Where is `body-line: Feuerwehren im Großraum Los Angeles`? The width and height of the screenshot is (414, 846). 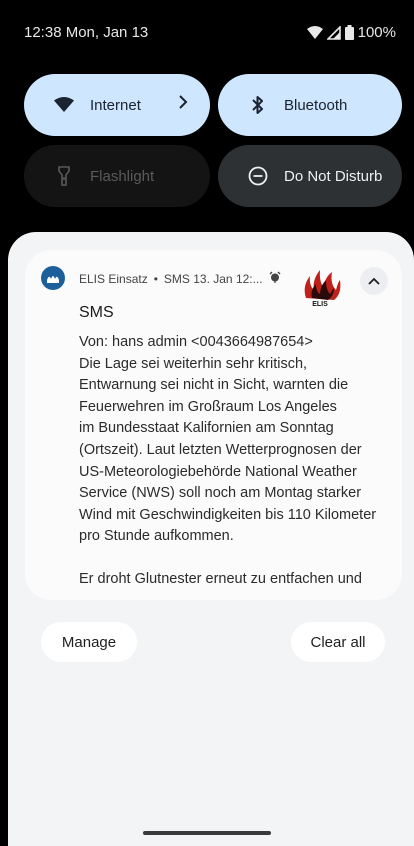
body-line: Feuerwehren im Großraum Los Angeles is located at coordinates (208, 406).